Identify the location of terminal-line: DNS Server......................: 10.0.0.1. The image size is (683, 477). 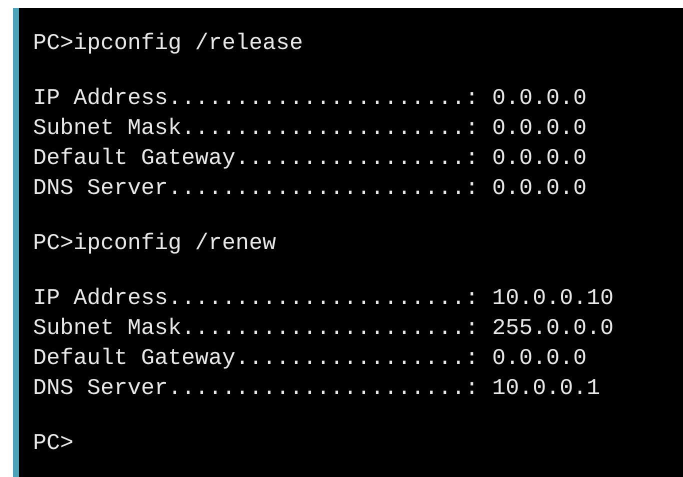
(316, 388).